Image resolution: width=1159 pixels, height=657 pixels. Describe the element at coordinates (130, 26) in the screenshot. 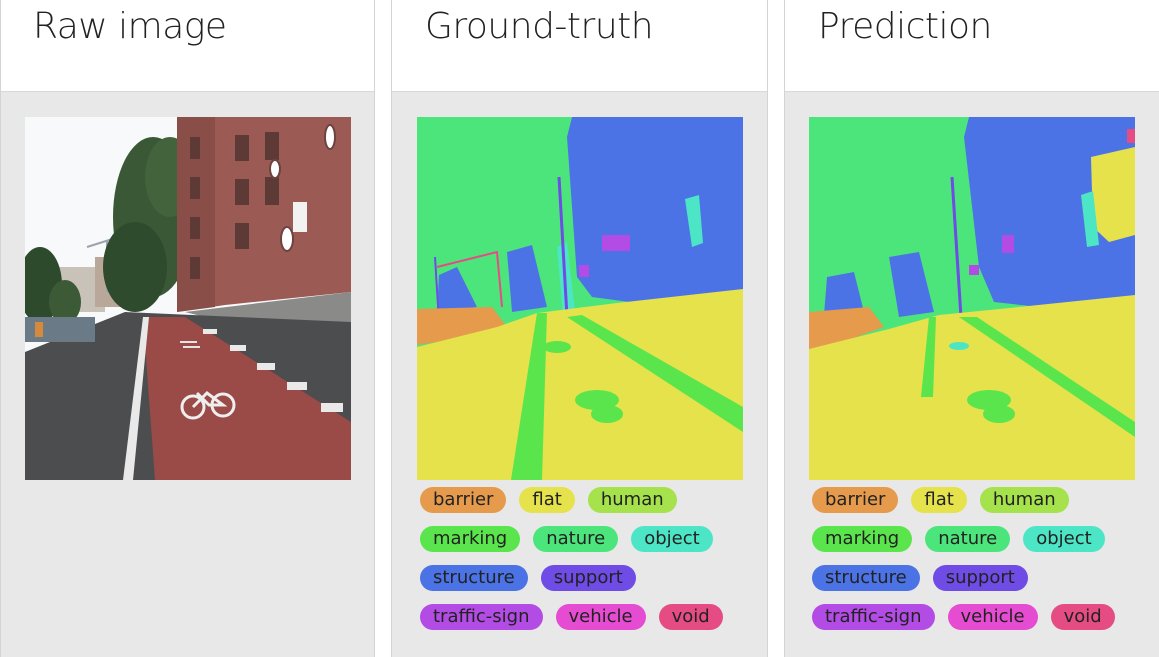

I see `raw-image-title: Raw image` at that location.